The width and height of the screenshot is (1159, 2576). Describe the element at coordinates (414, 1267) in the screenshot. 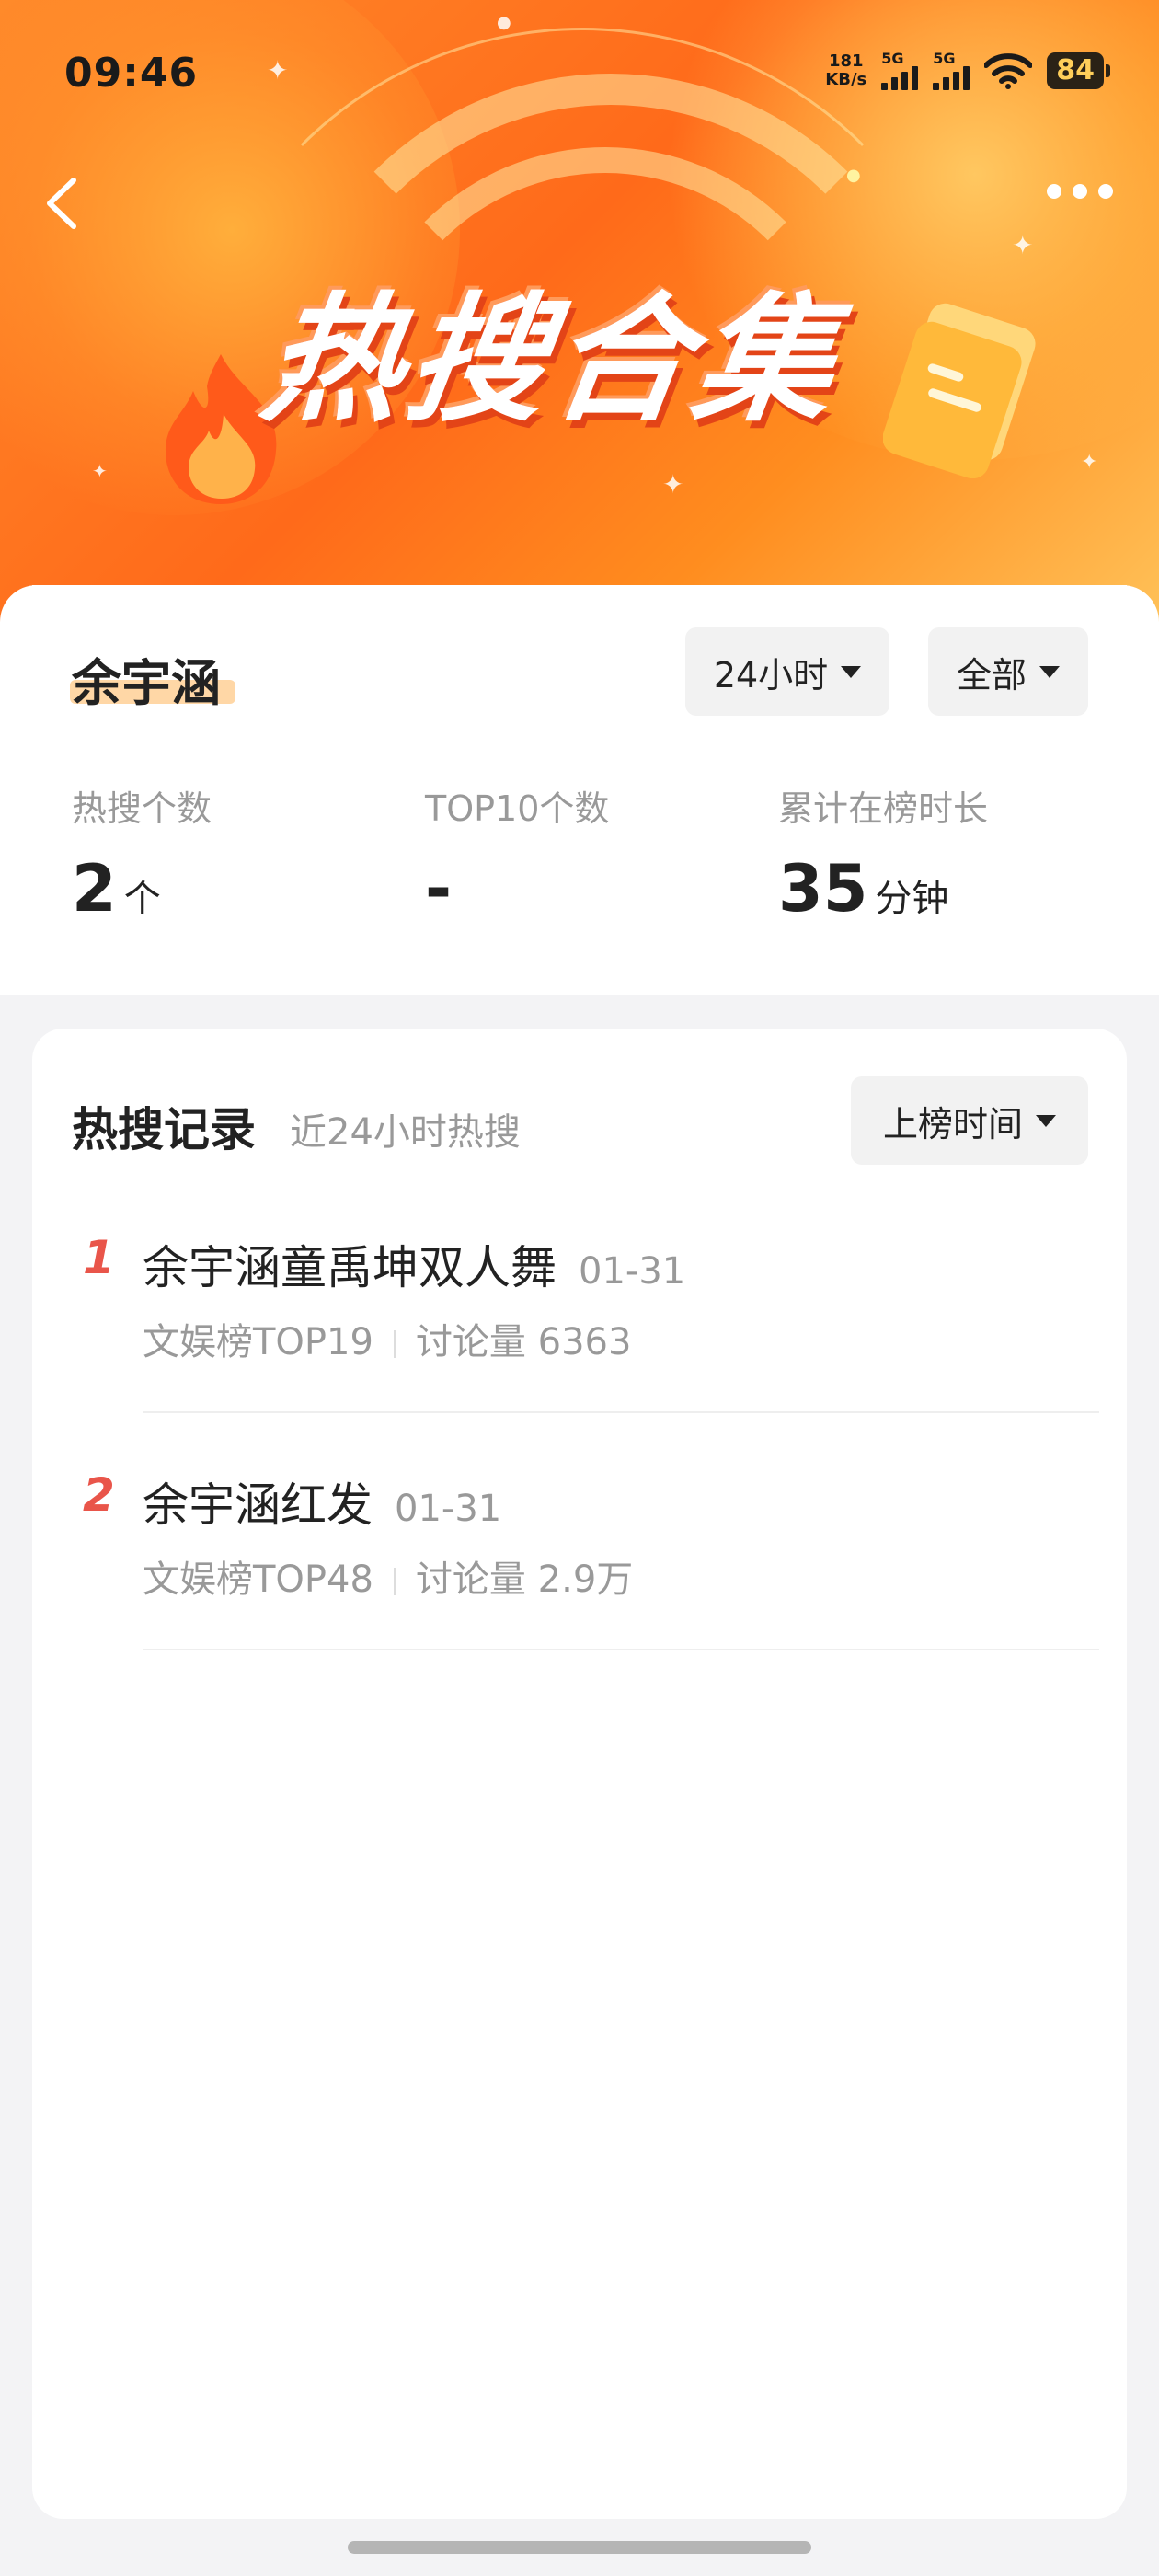

I see `item-title: 余宇涵童禹坤双人舞 01-31` at that location.